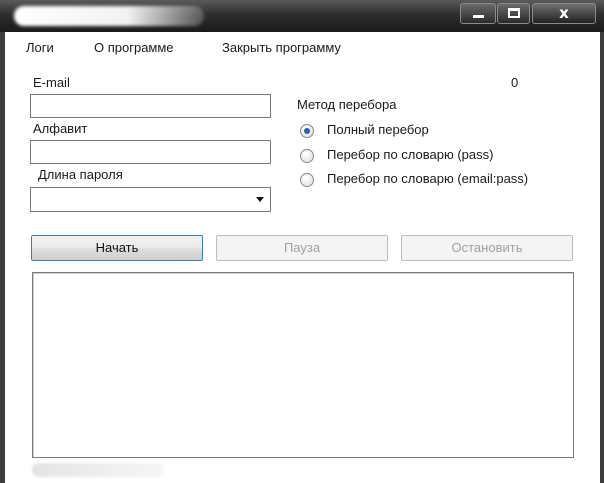 The height and width of the screenshot is (483, 604). What do you see at coordinates (2, 257) in the screenshot?
I see `window-frame-left` at bounding box center [2, 257].